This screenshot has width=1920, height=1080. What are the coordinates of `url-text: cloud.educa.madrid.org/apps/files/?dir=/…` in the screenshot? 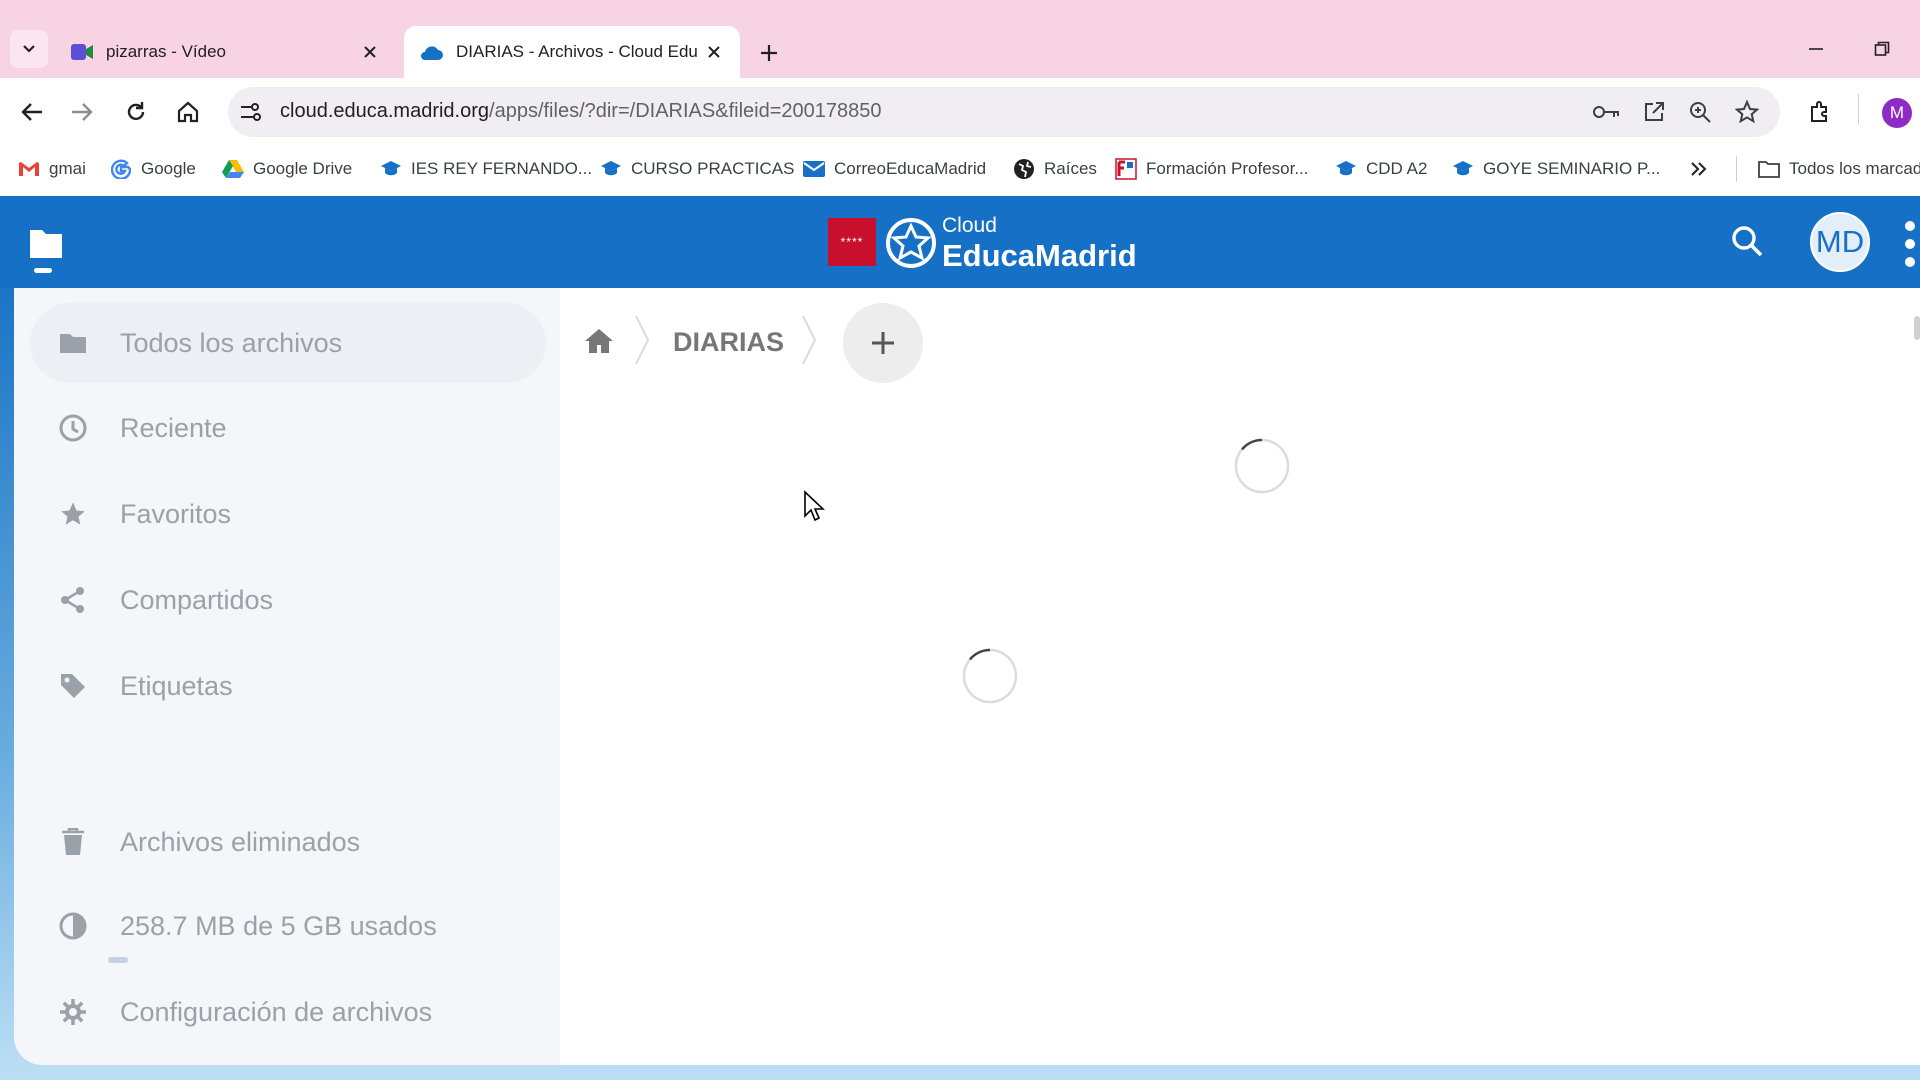 It's located at (581, 111).